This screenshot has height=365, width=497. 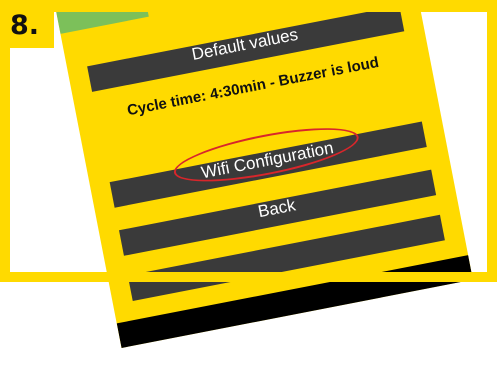 I want to click on step-number: 8., so click(x=25, y=25).